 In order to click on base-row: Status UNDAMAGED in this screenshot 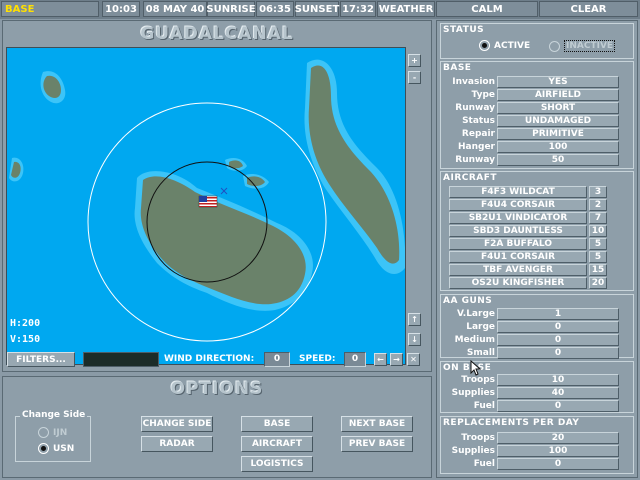, I will do `click(530, 121)`.